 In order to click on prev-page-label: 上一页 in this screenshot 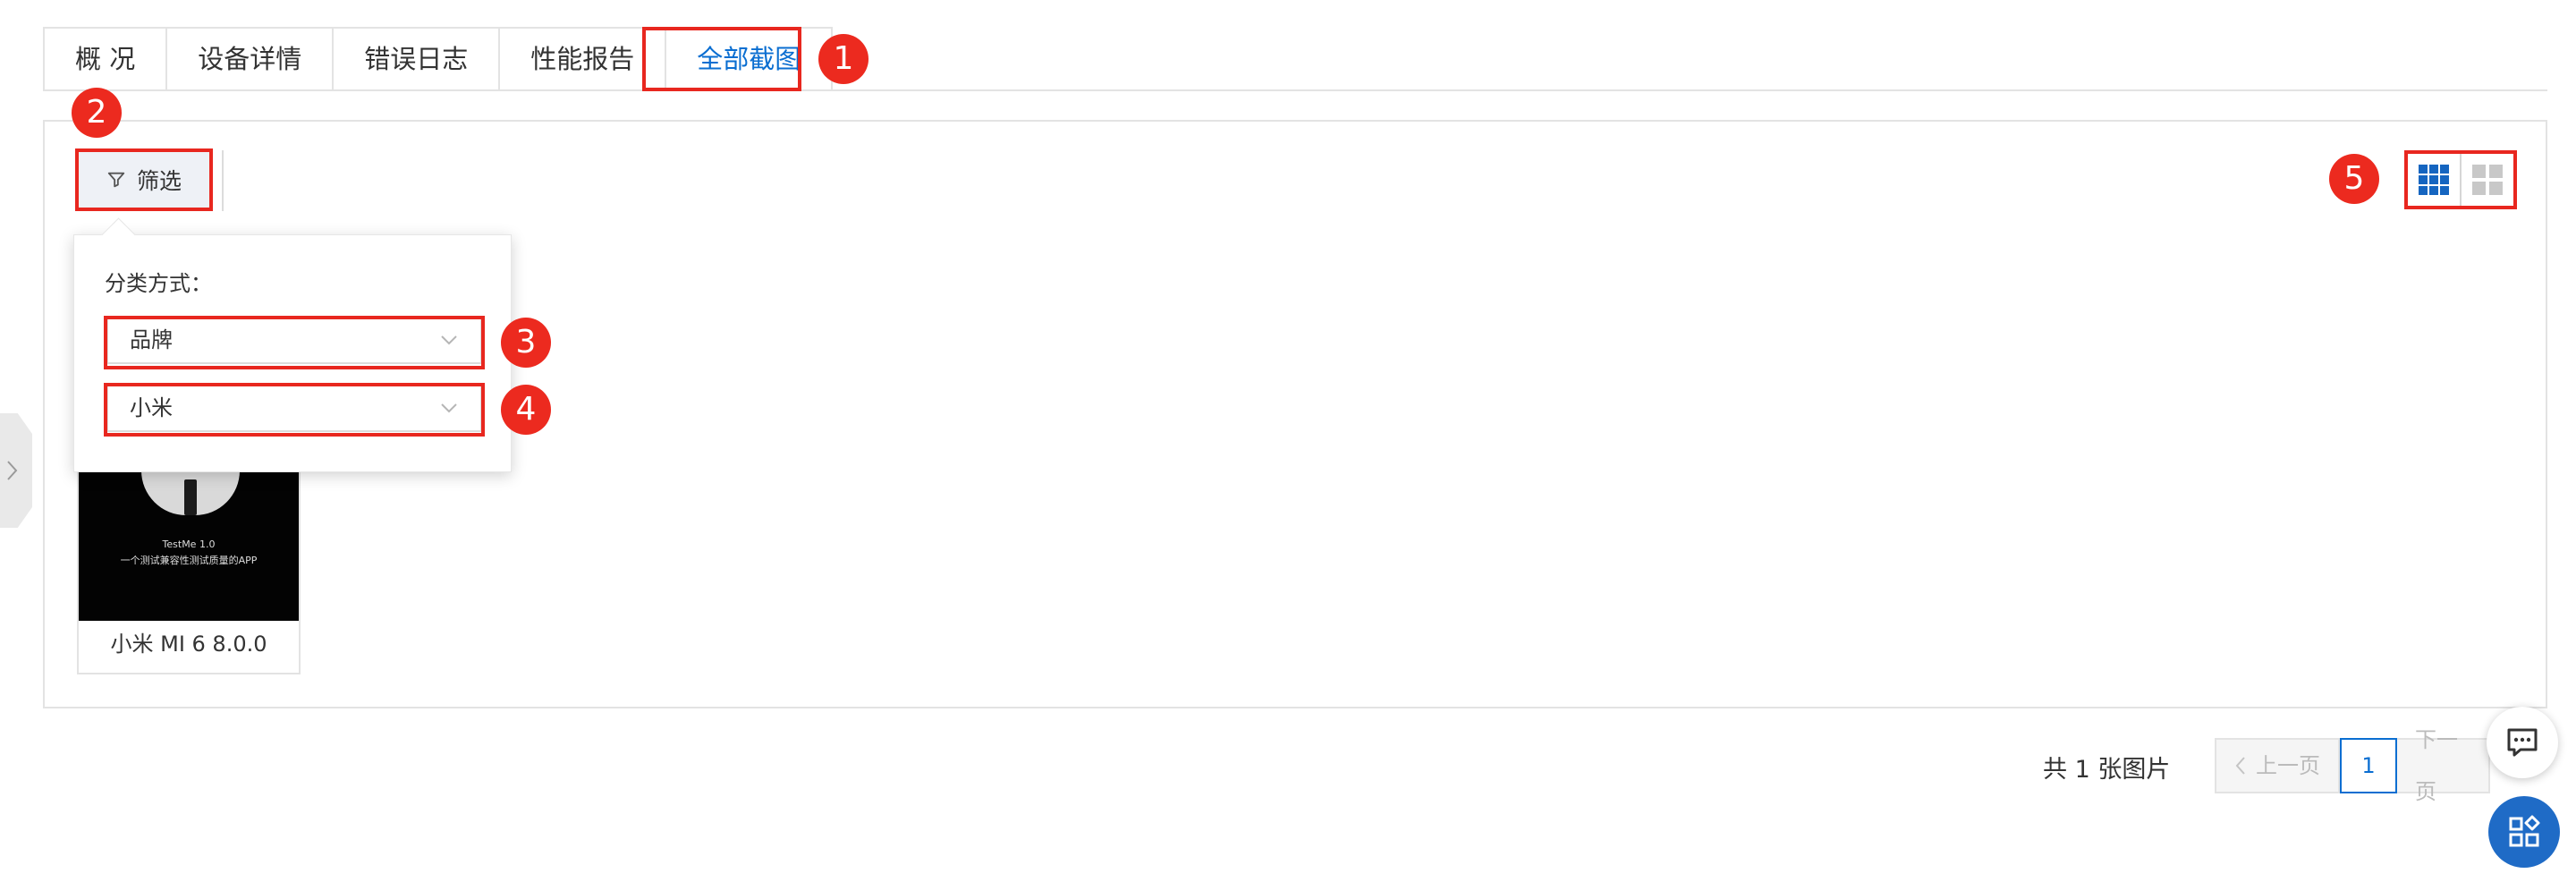, I will do `click(2288, 765)`.